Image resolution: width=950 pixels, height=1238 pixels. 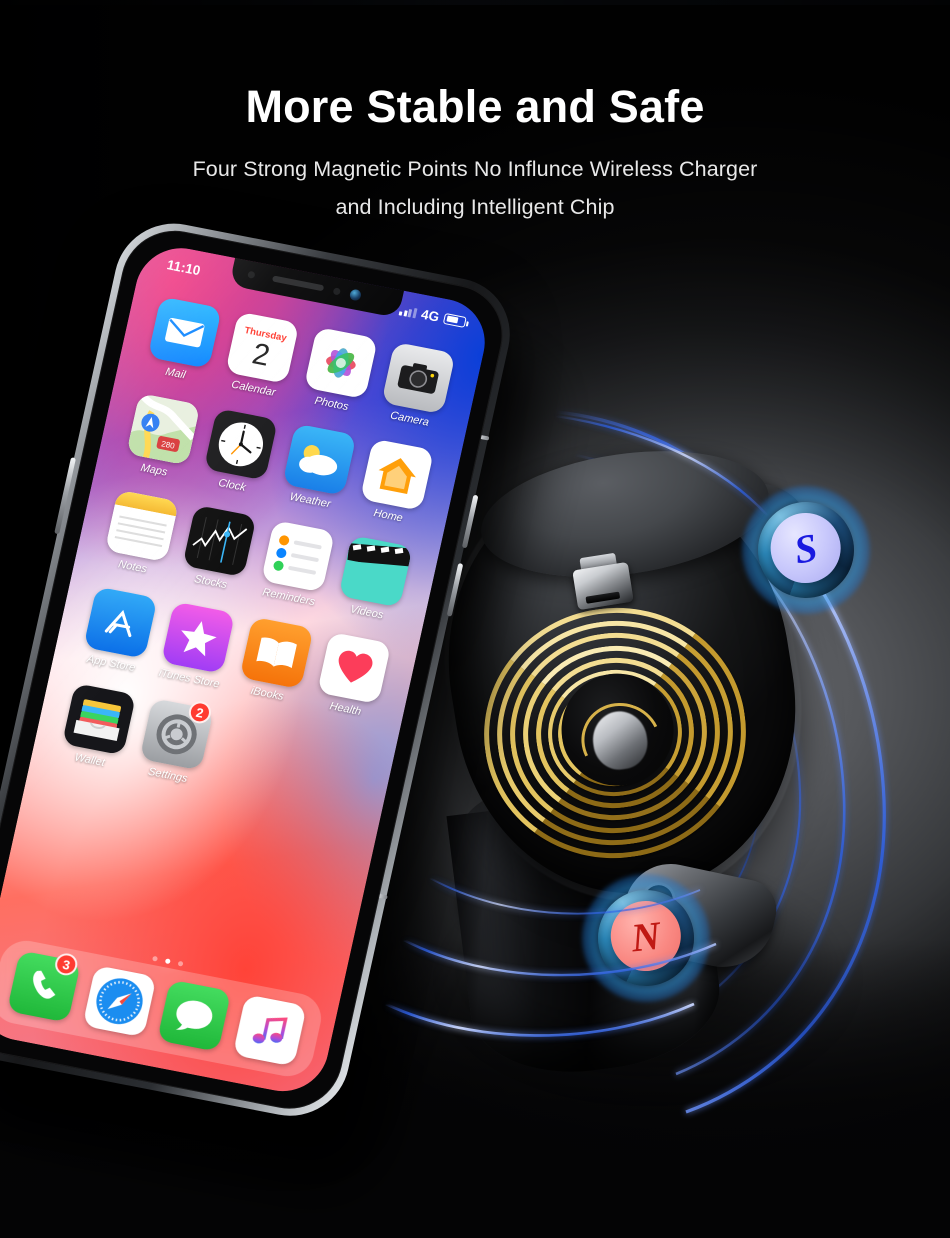 I want to click on weather-icon, so click(x=319, y=459).